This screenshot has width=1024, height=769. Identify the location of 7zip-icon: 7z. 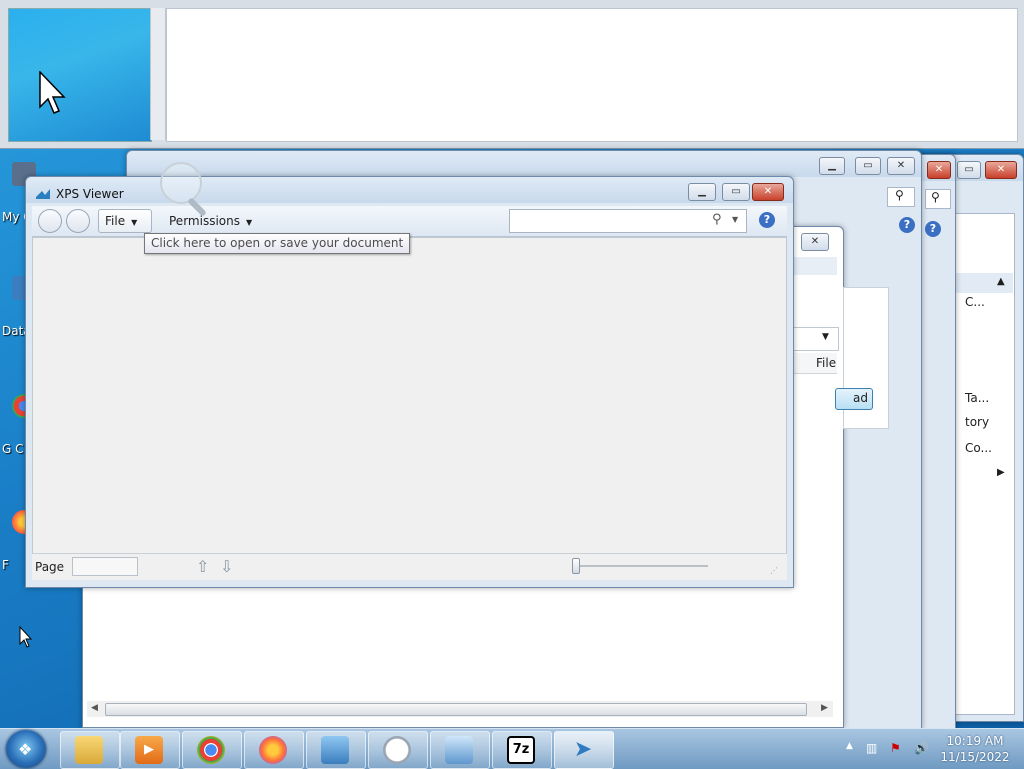
(521, 750).